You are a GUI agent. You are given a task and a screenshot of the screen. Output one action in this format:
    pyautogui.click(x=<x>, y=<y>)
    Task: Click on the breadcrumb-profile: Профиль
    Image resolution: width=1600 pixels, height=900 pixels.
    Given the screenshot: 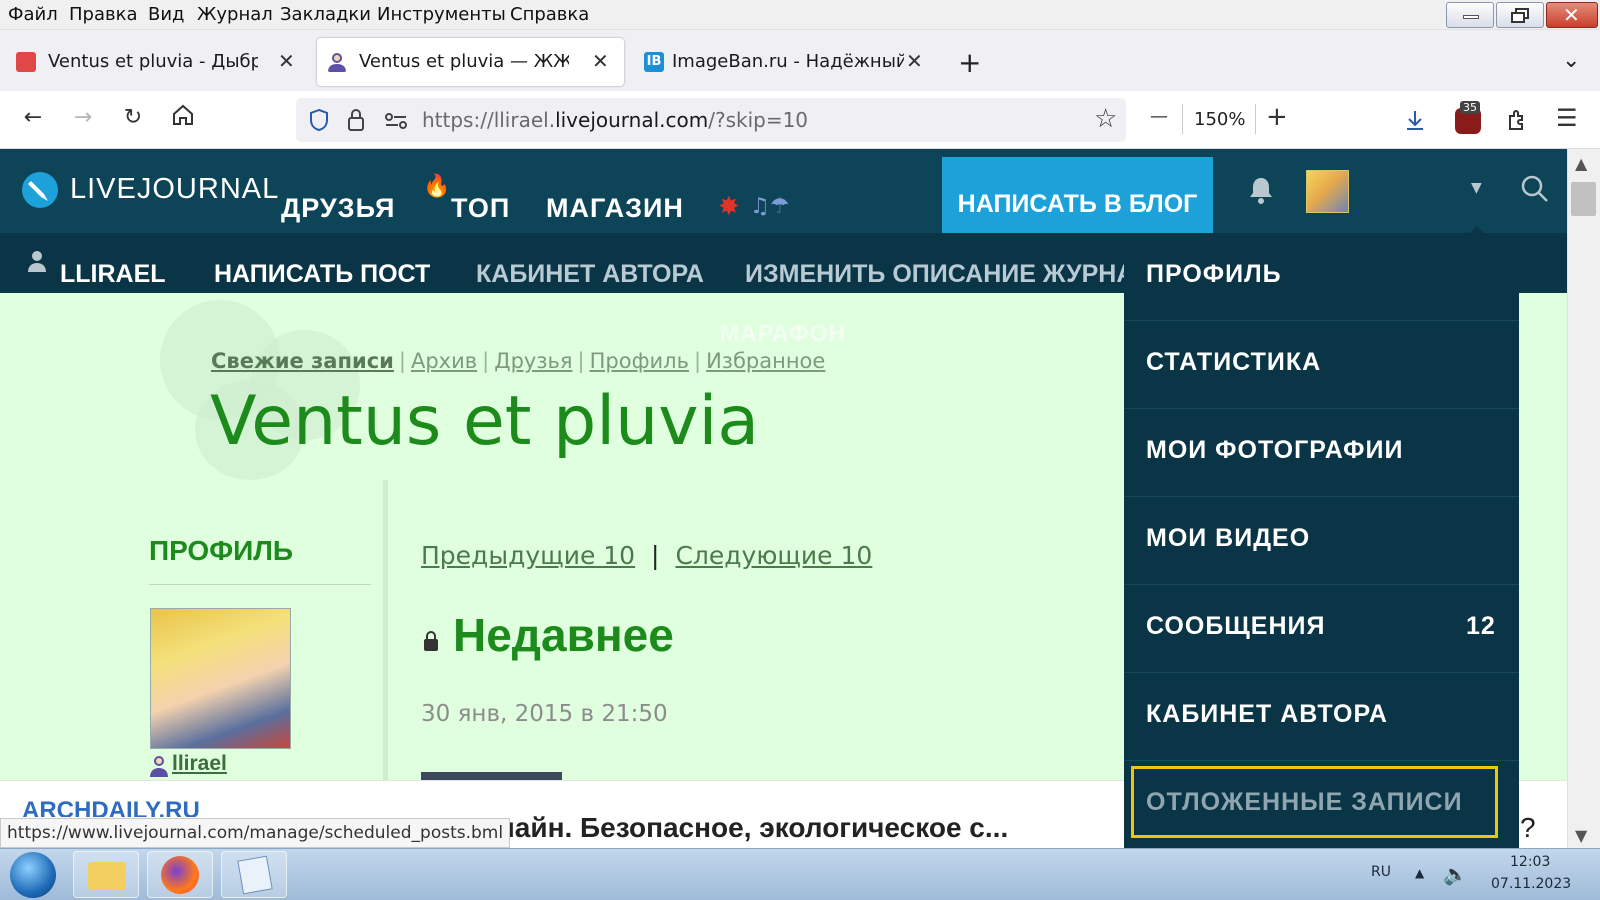 What is the action you would take?
    pyautogui.click(x=639, y=361)
    